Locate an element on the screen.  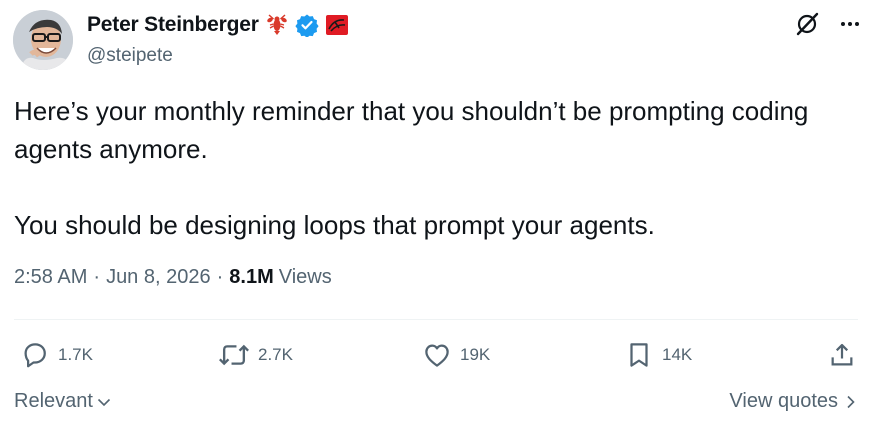
chevron-right-icon is located at coordinates (851, 401).